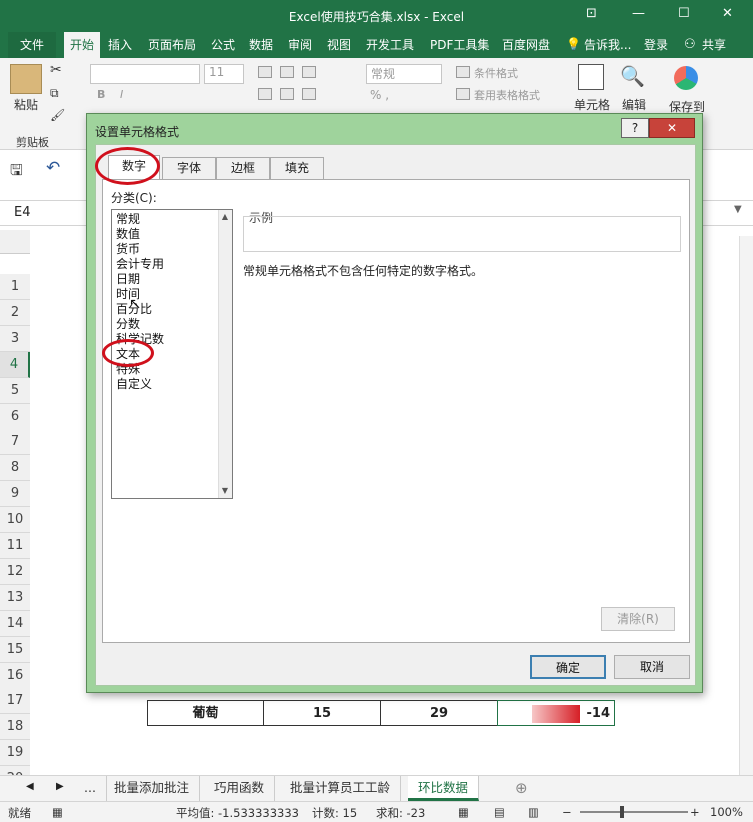  I want to click on sheet-tab-mom-data: 环比数据, so click(444, 788).